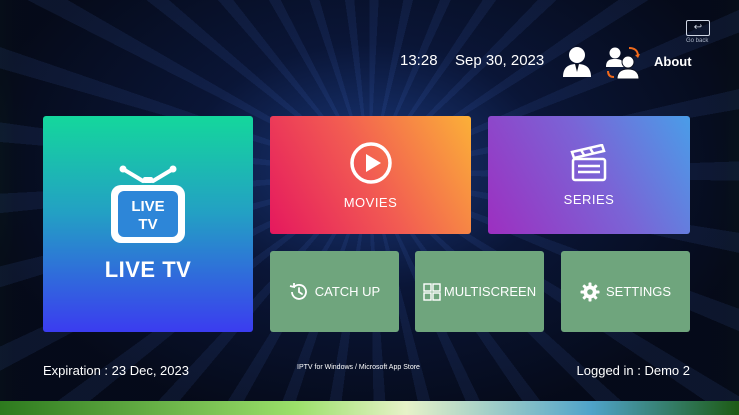 The image size is (739, 415). I want to click on catch-up-tile: CATCH UP, so click(334, 291).